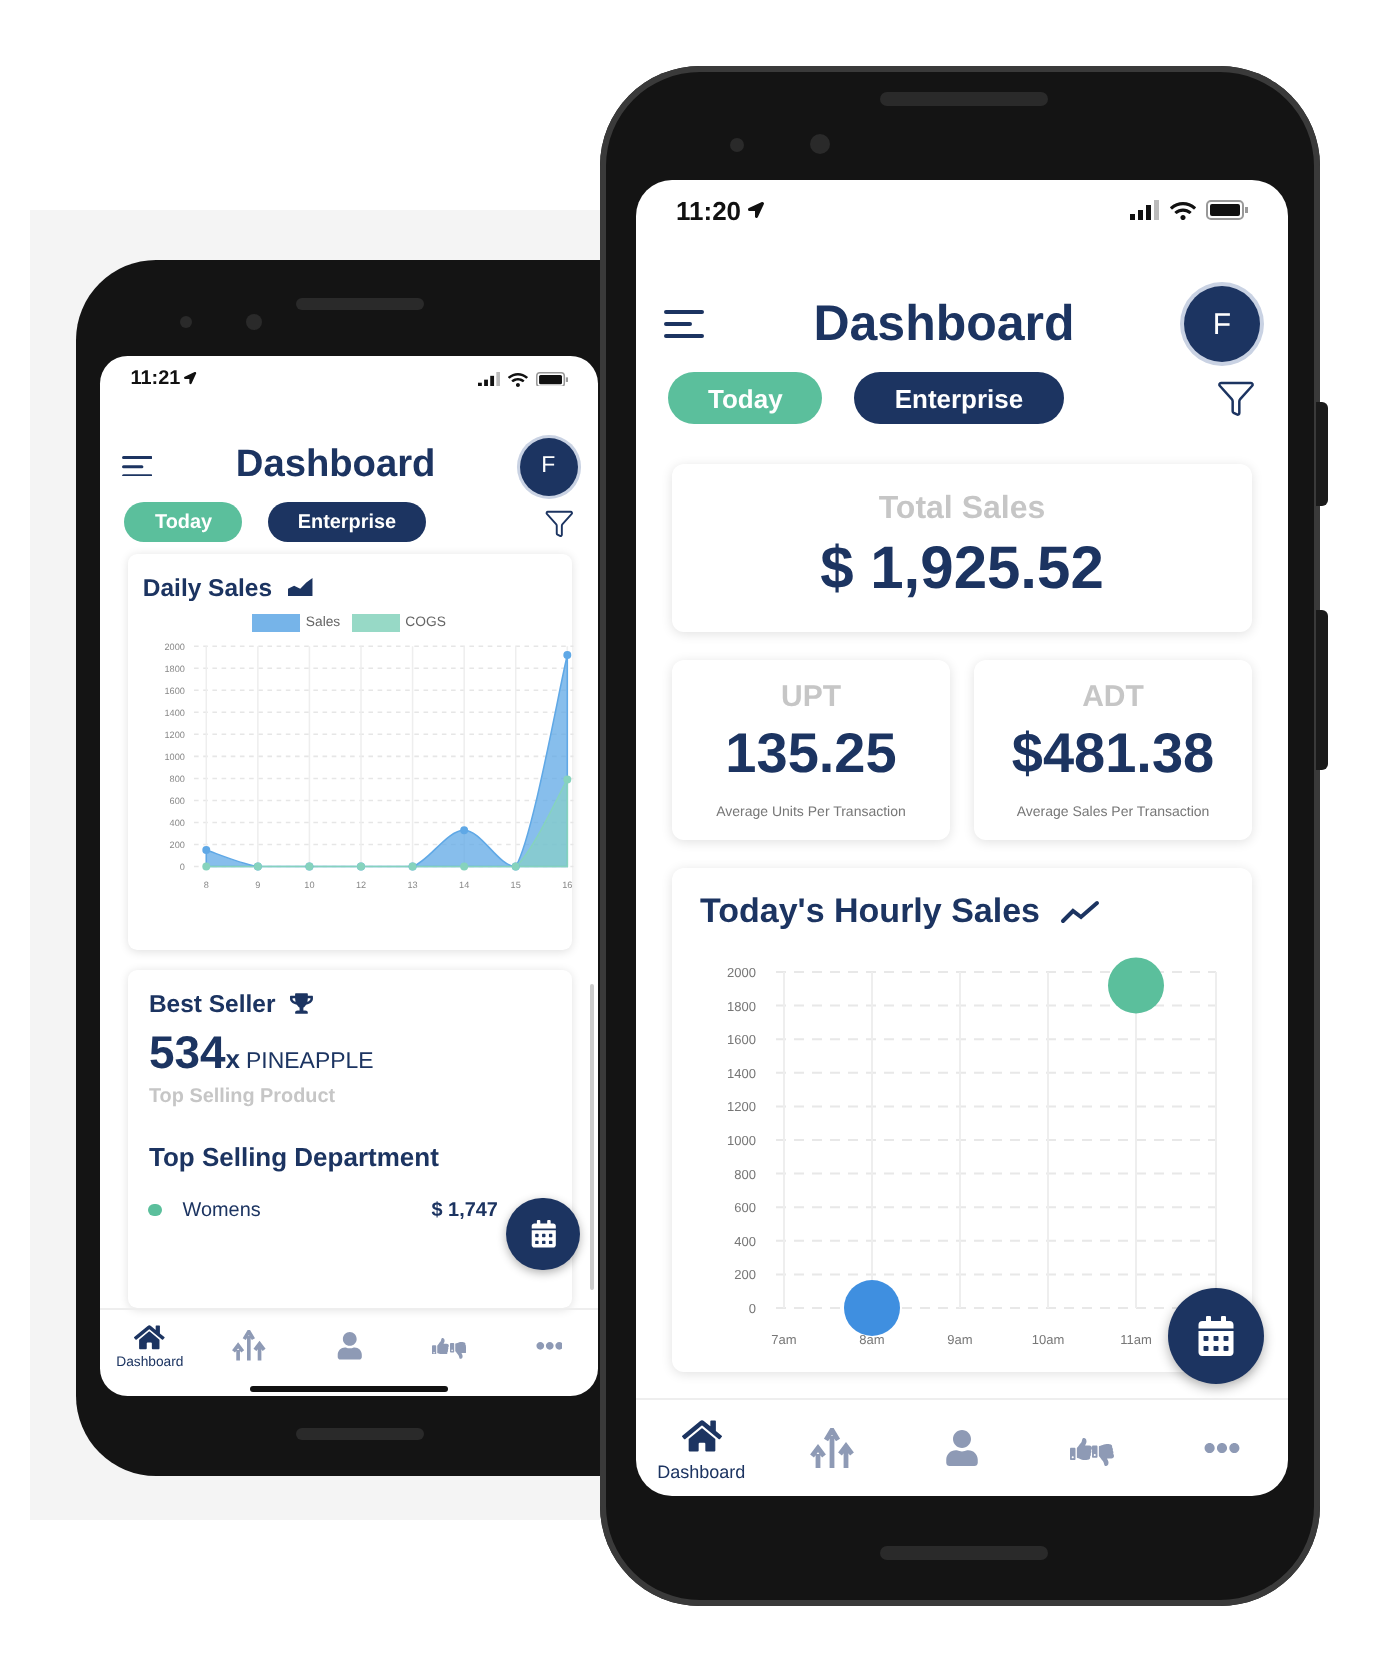 The width and height of the screenshot is (1384, 1654). What do you see at coordinates (1080, 912) in the screenshot?
I see `line-chart-icon` at bounding box center [1080, 912].